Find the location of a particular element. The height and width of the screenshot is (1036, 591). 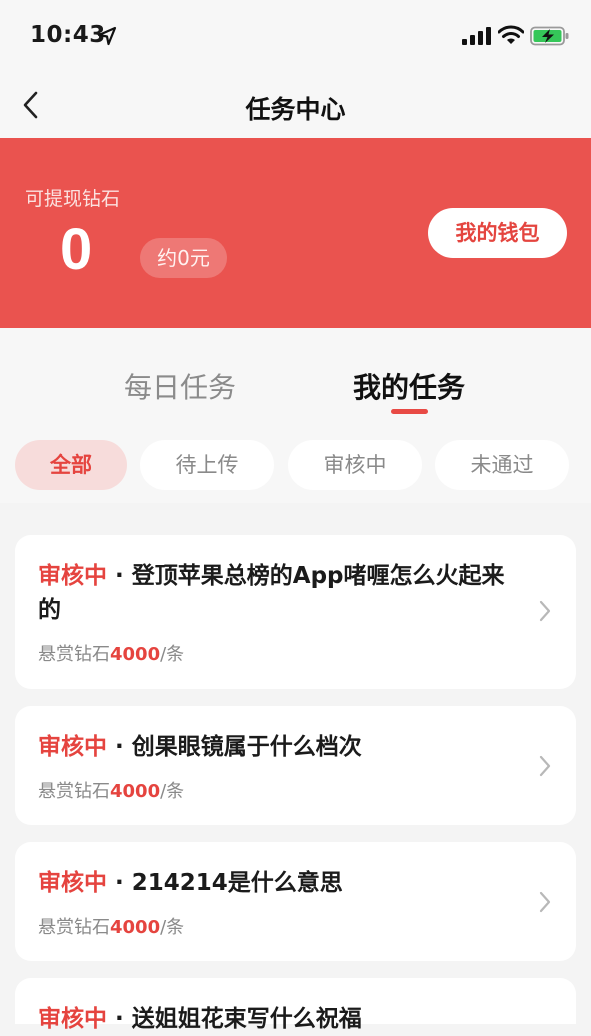

task-card: 审核中 · 送姐姐花束写什么祝福 is located at coordinates (295, 1005).